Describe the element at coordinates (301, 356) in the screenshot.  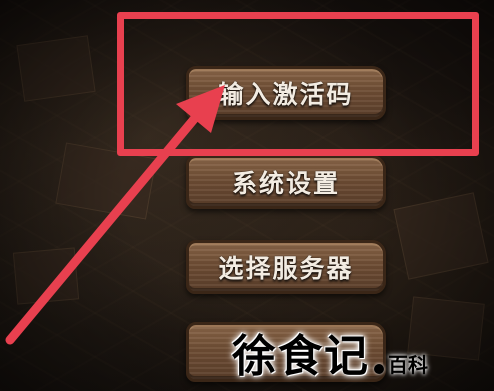
I see `watermark-main-text: 徐食记` at that location.